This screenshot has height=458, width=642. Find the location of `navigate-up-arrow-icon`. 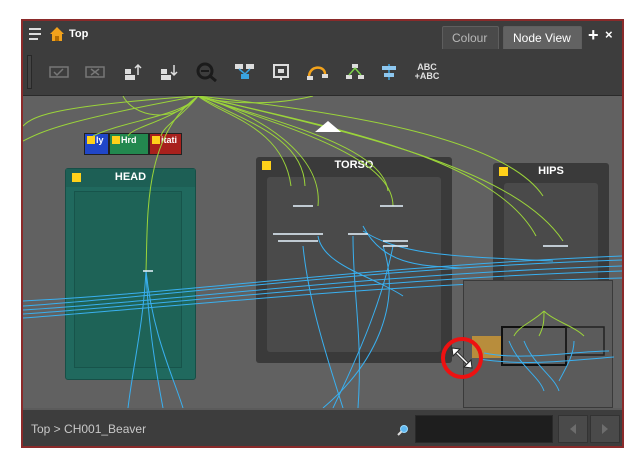

navigate-up-arrow-icon is located at coordinates (328, 126).